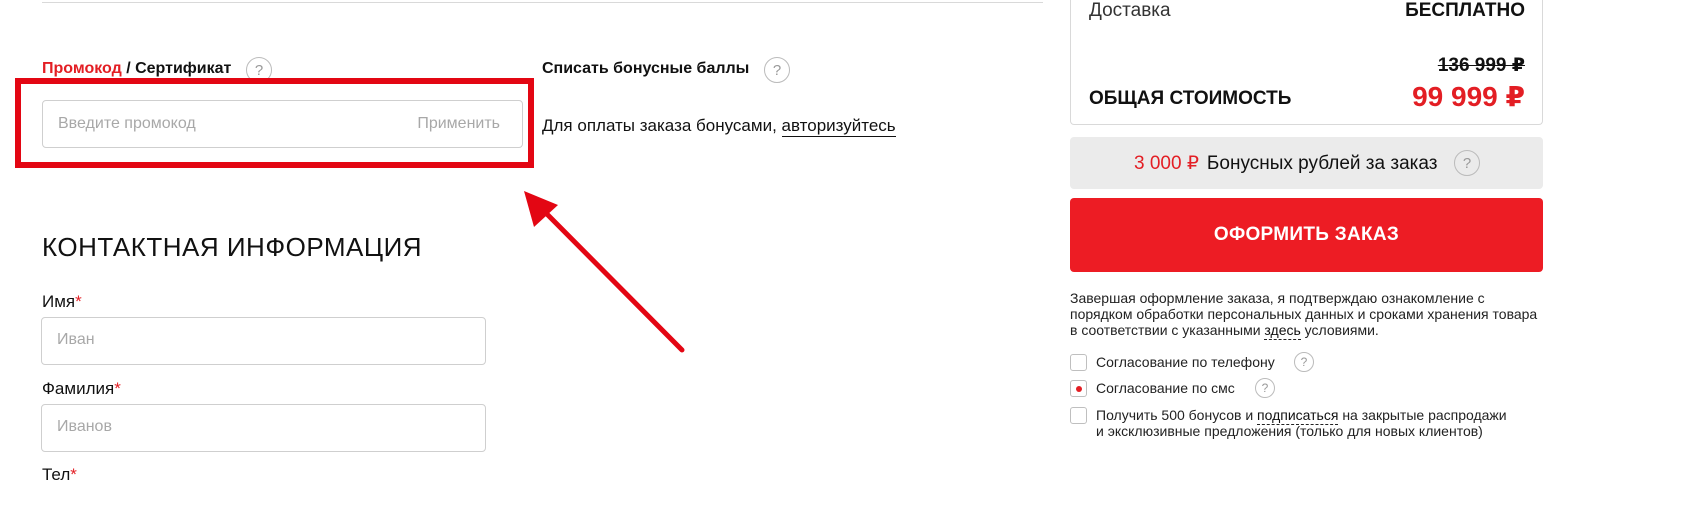 Image resolution: width=1699 pixels, height=513 pixels. Describe the element at coordinates (232, 247) in the screenshot. I see `contact-section-title: КОНТАКТНАЯ ИНФОРМАЦИЯ` at that location.